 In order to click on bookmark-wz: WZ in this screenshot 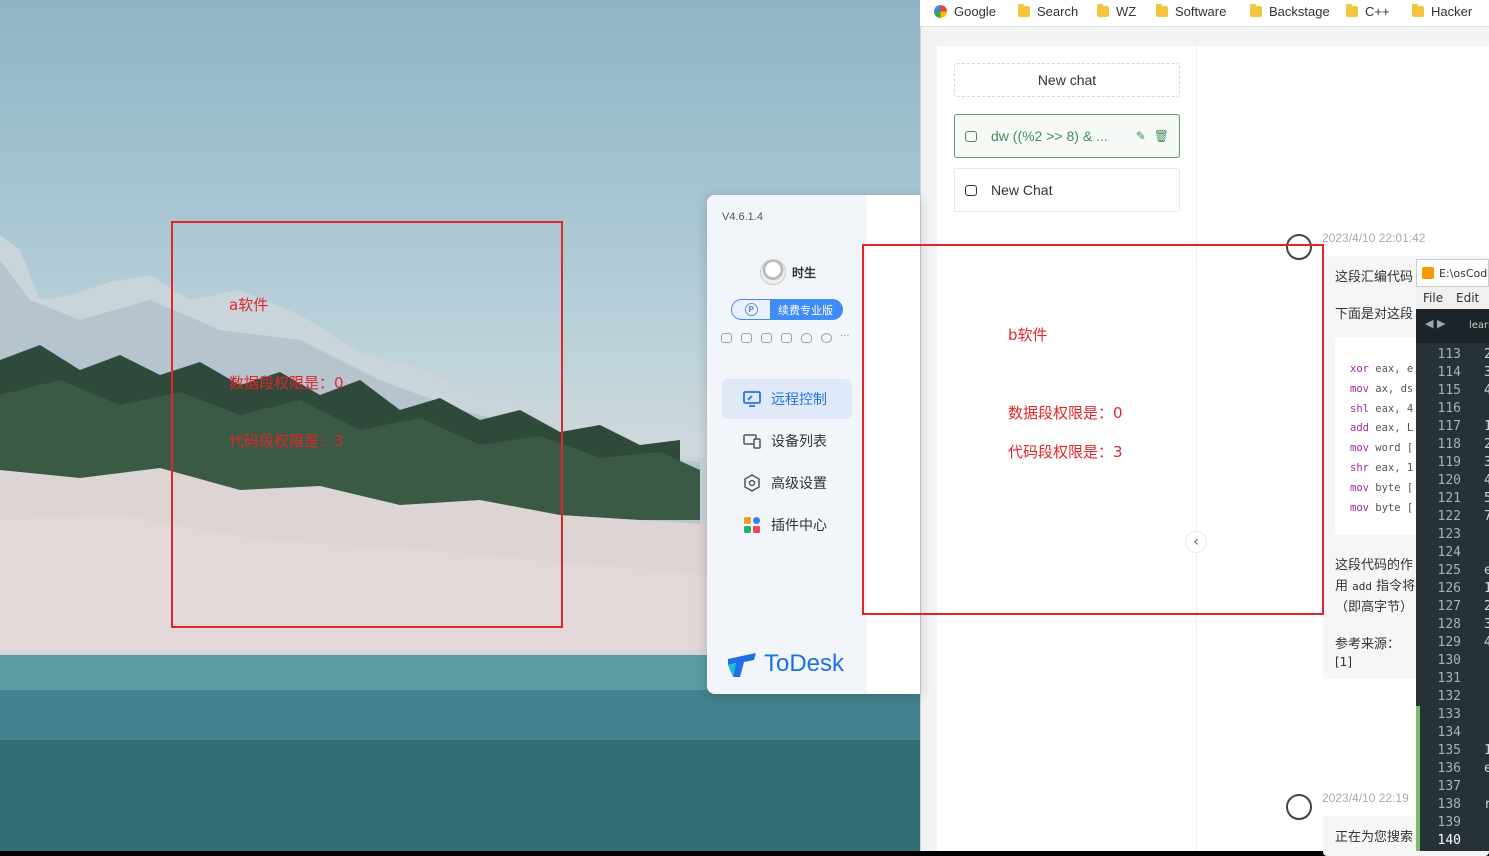, I will do `click(1116, 11)`.